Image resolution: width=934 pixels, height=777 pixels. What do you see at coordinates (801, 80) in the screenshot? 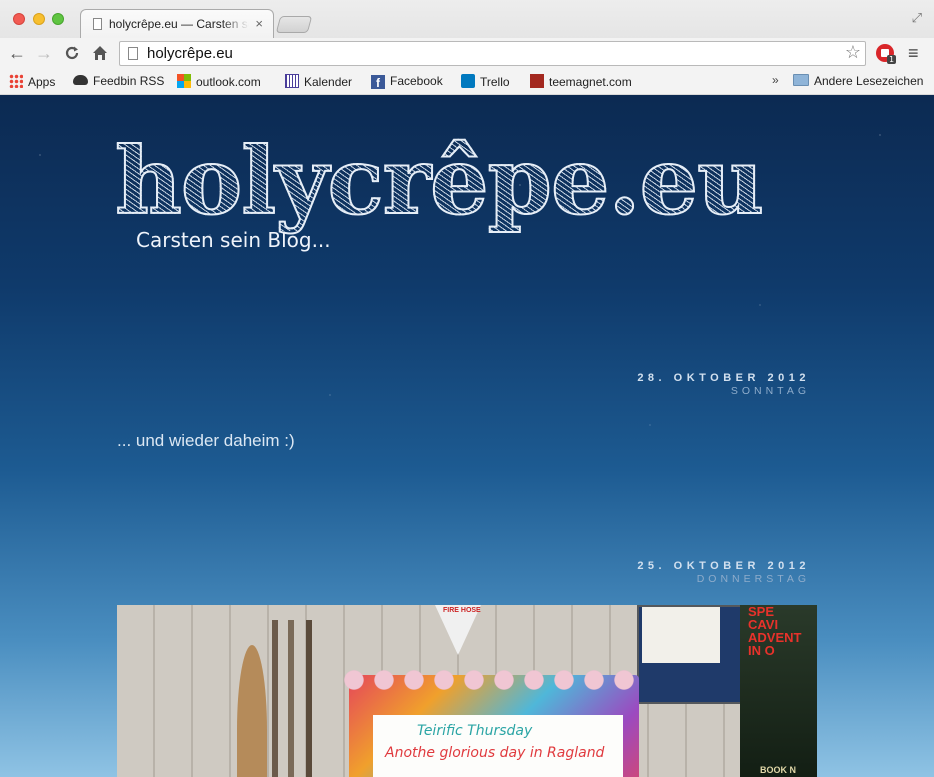
I see `folder-icon` at bounding box center [801, 80].